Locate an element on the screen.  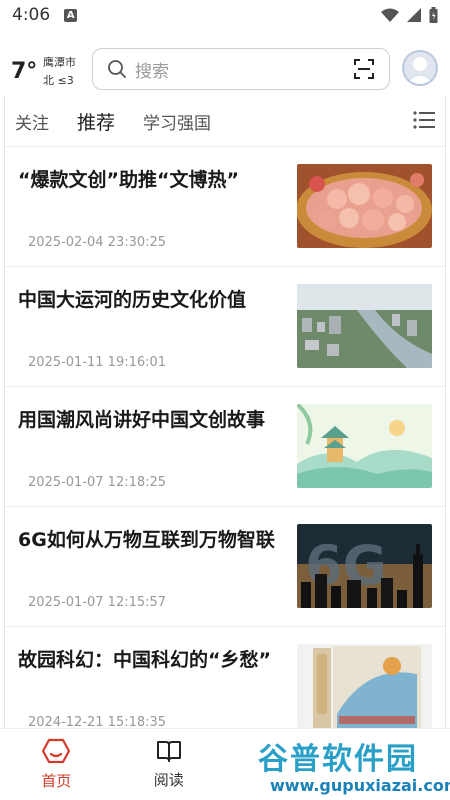
pink-toys-image is located at coordinates (364, 206).